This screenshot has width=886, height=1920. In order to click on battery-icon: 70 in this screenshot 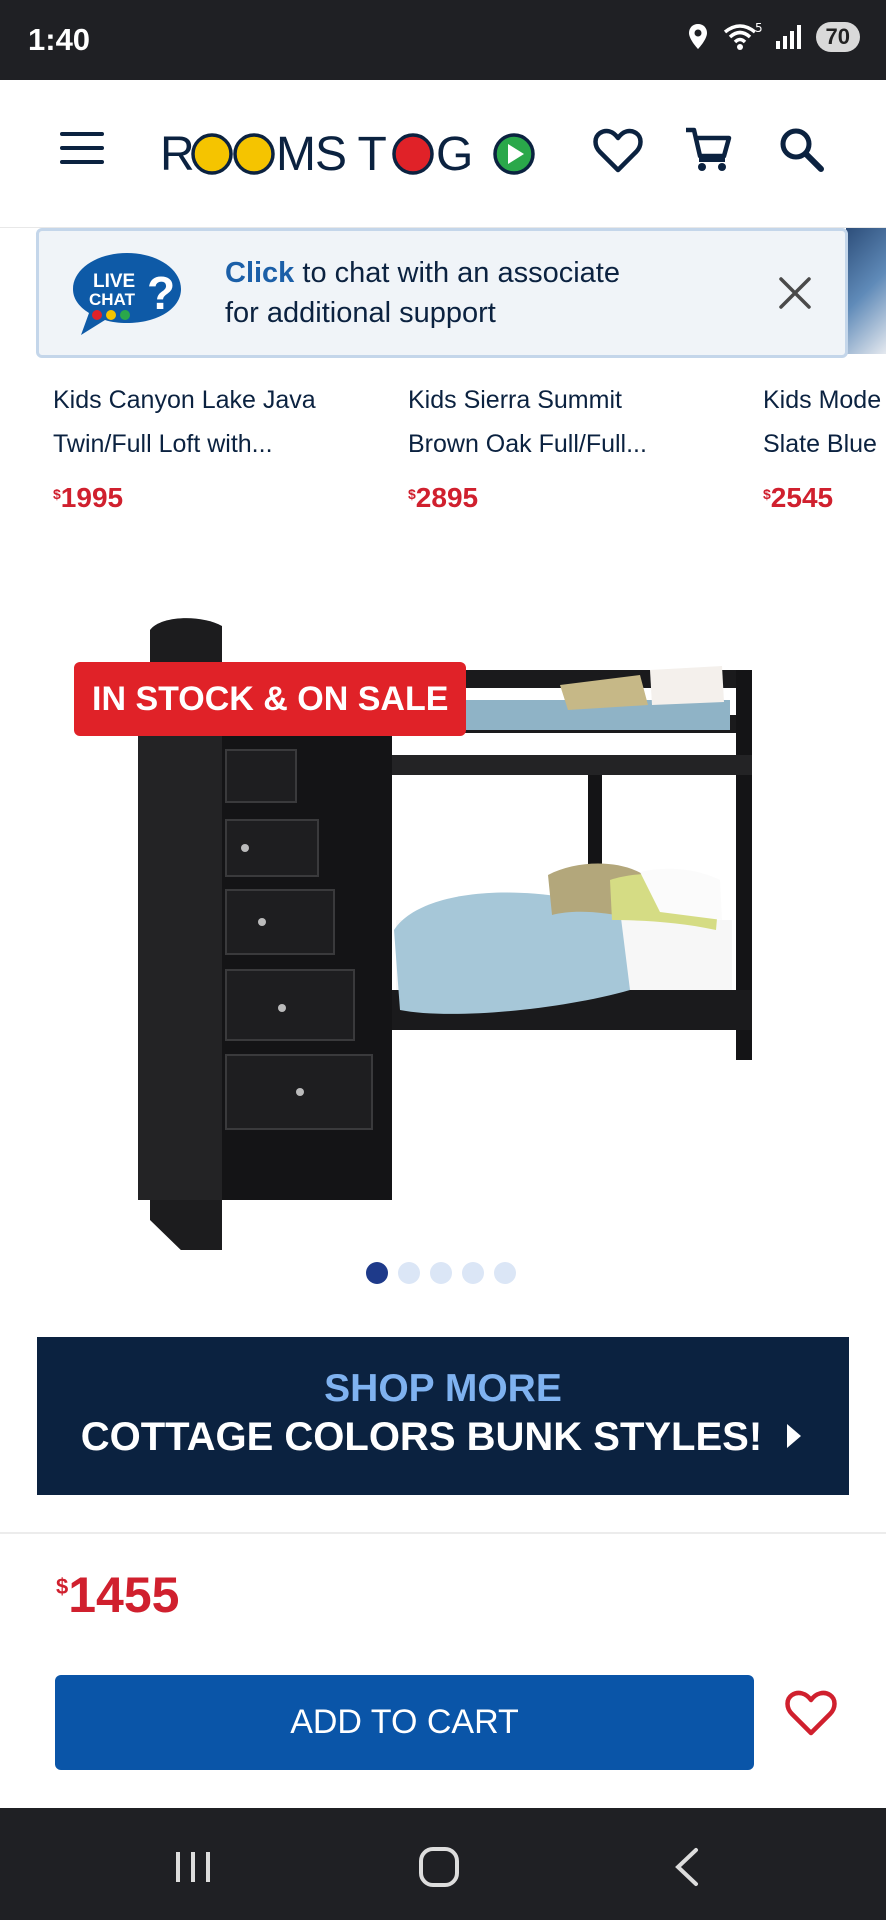, I will do `click(837, 37)`.